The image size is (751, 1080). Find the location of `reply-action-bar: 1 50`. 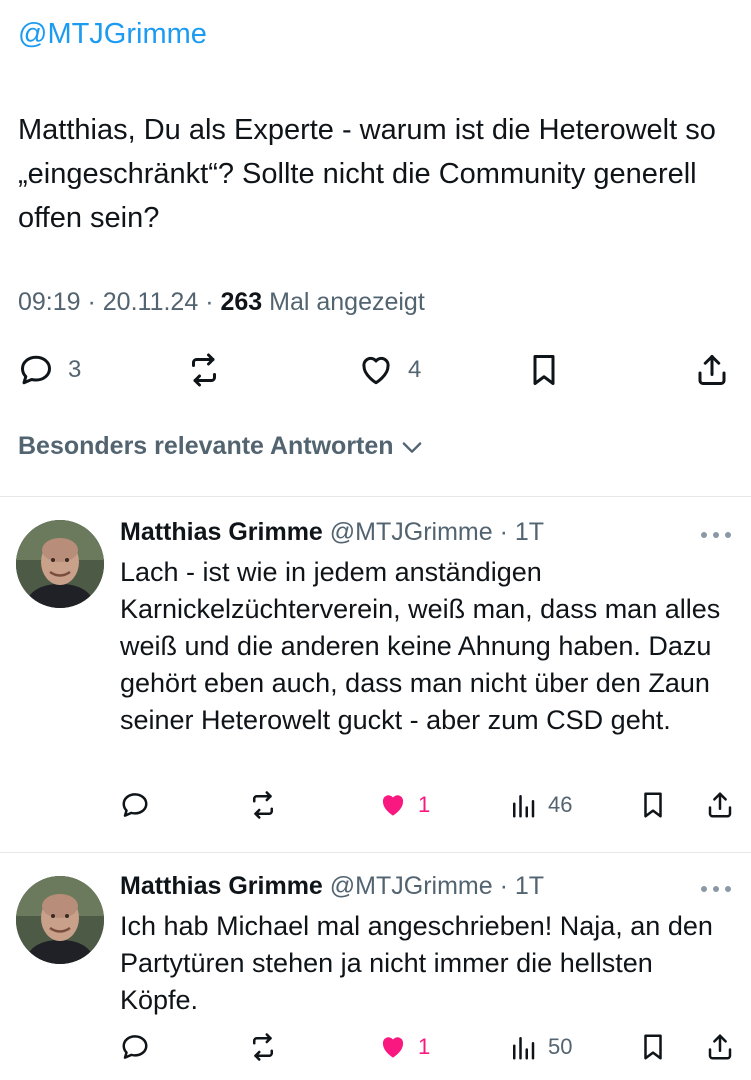

reply-action-bar: 1 50 is located at coordinates (427, 1050).